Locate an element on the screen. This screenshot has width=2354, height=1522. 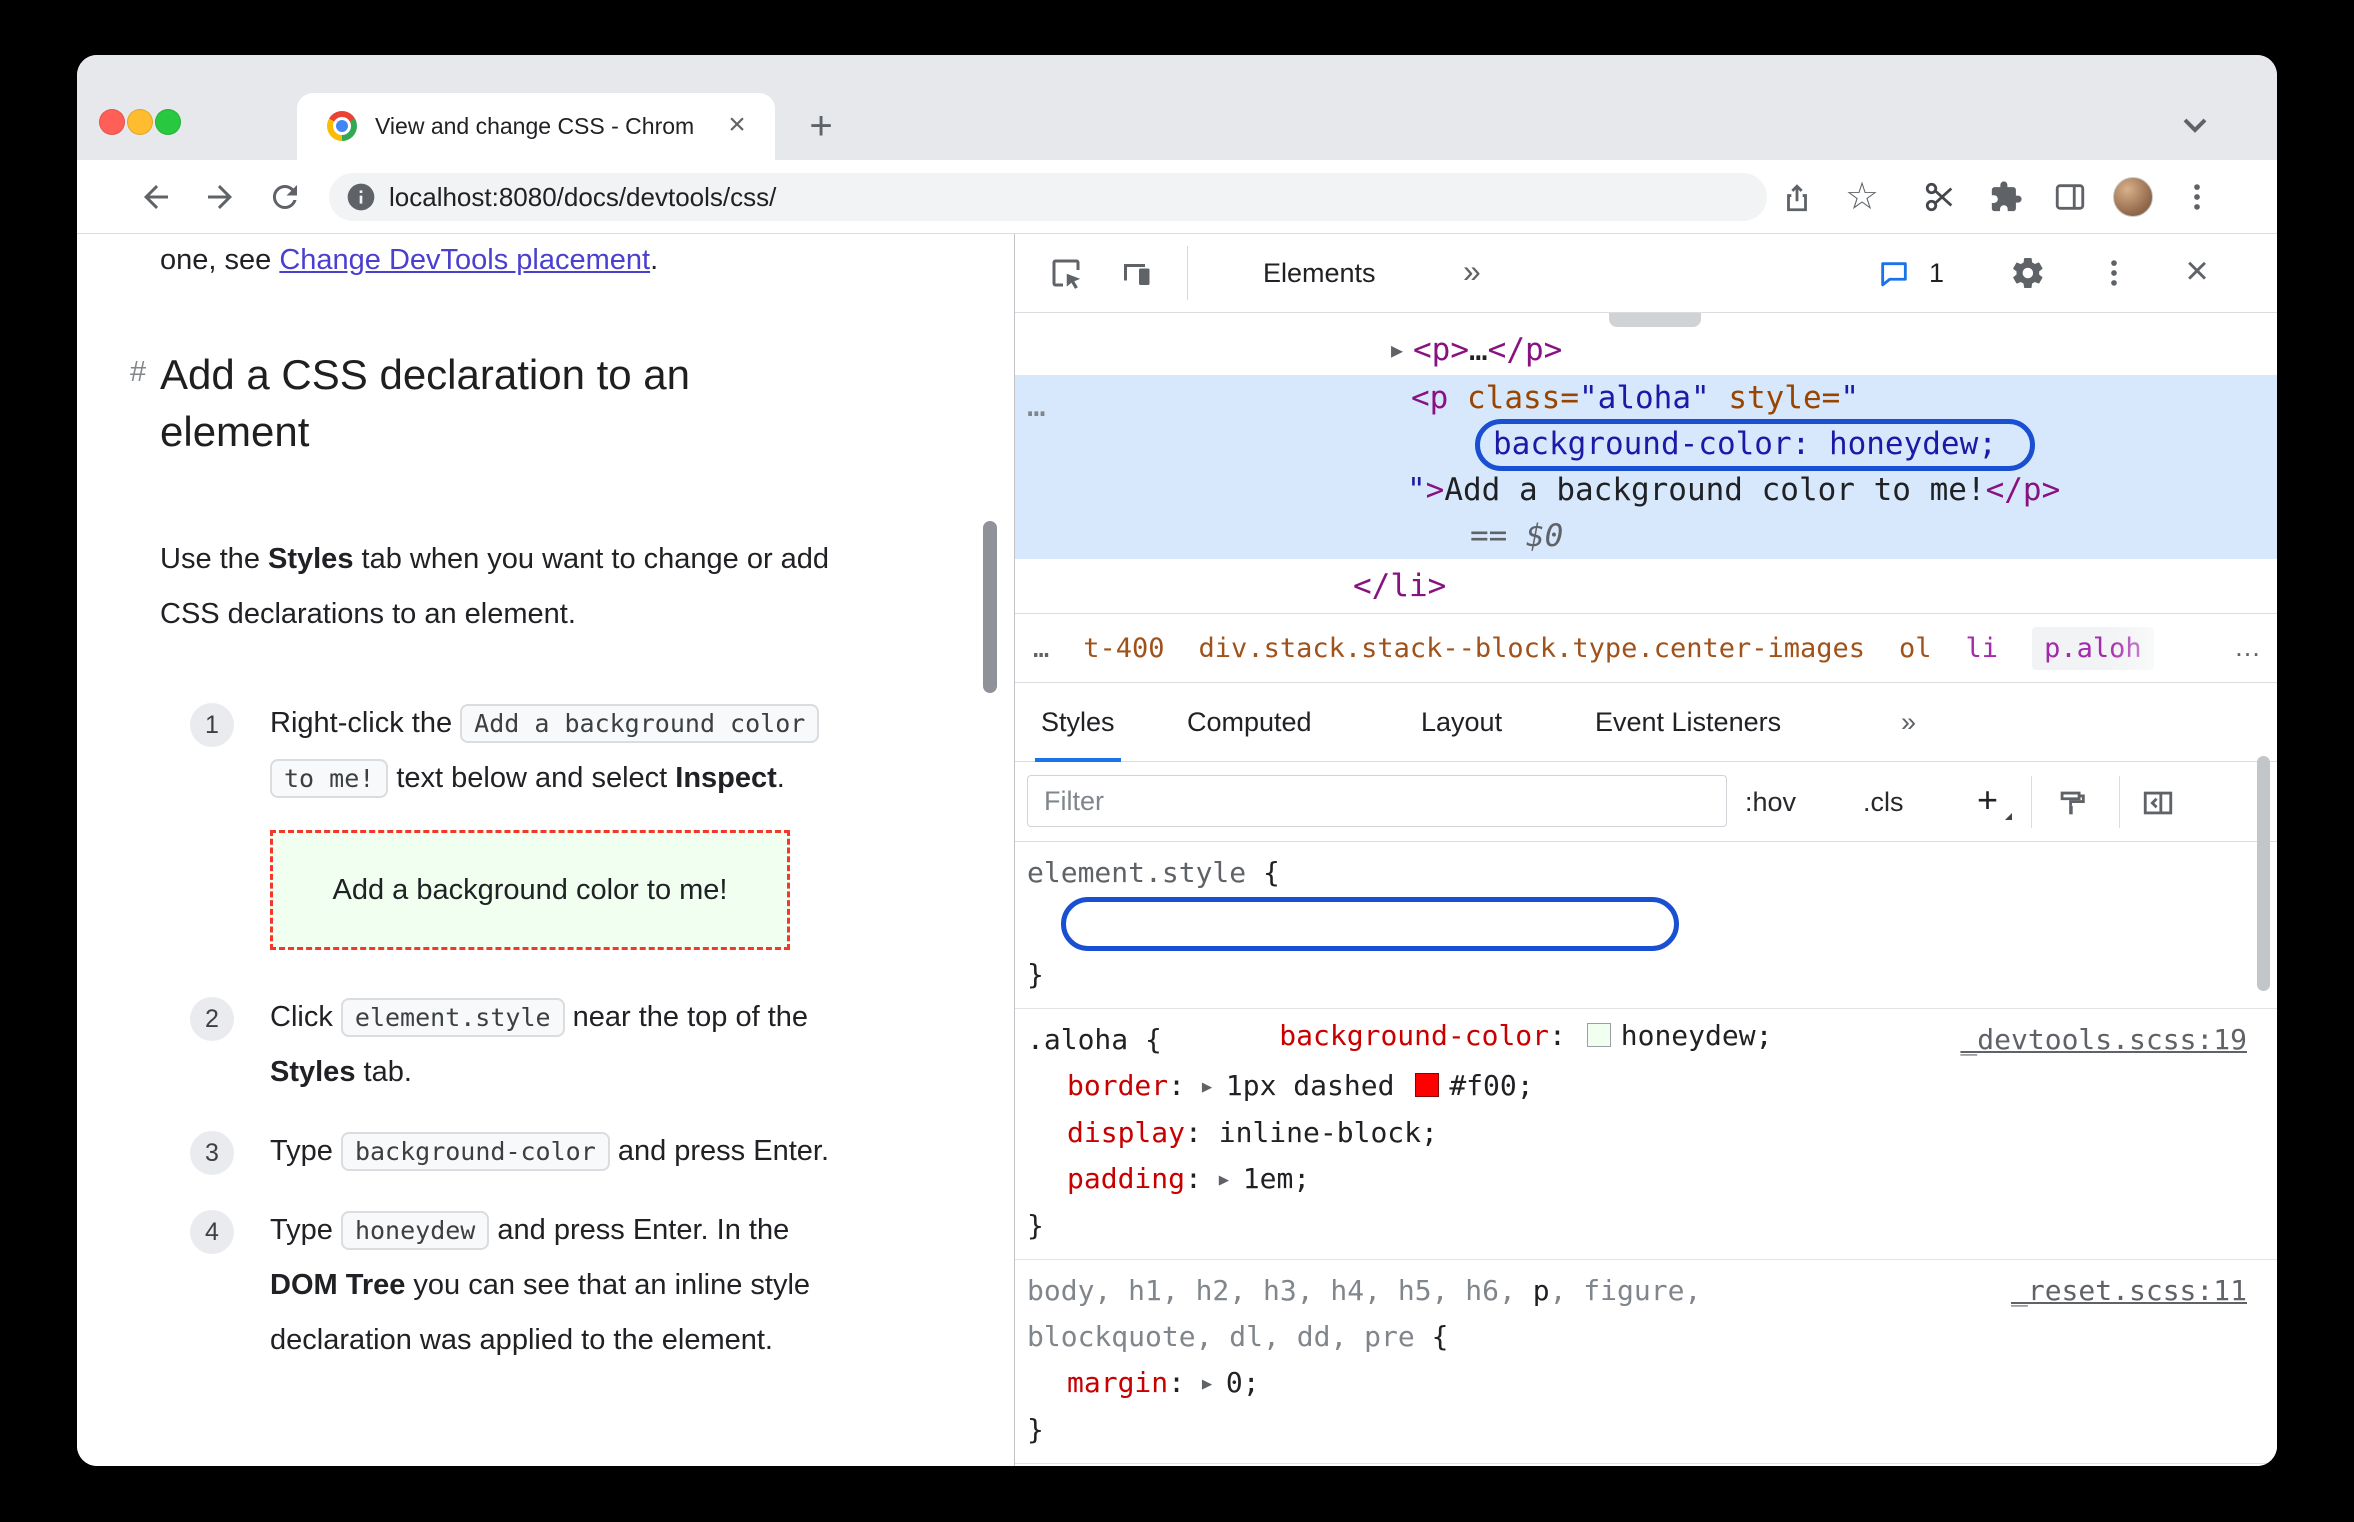
browser-tab: View and change CSS - Chrom × is located at coordinates (536, 126).